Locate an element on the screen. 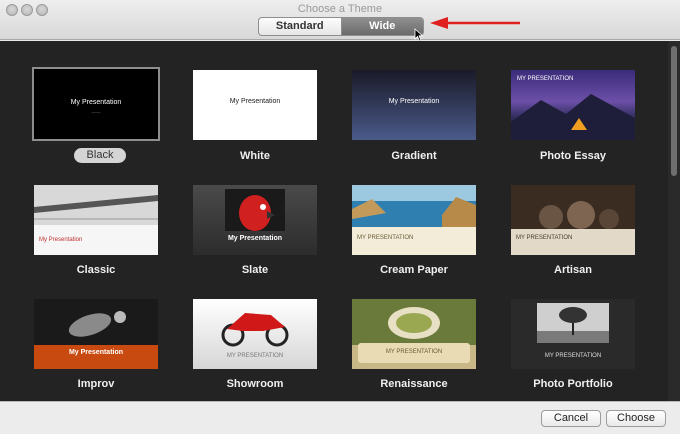 The height and width of the screenshot is (434, 680). theme-tile-classic: My Presentation is located at coordinates (96, 220).